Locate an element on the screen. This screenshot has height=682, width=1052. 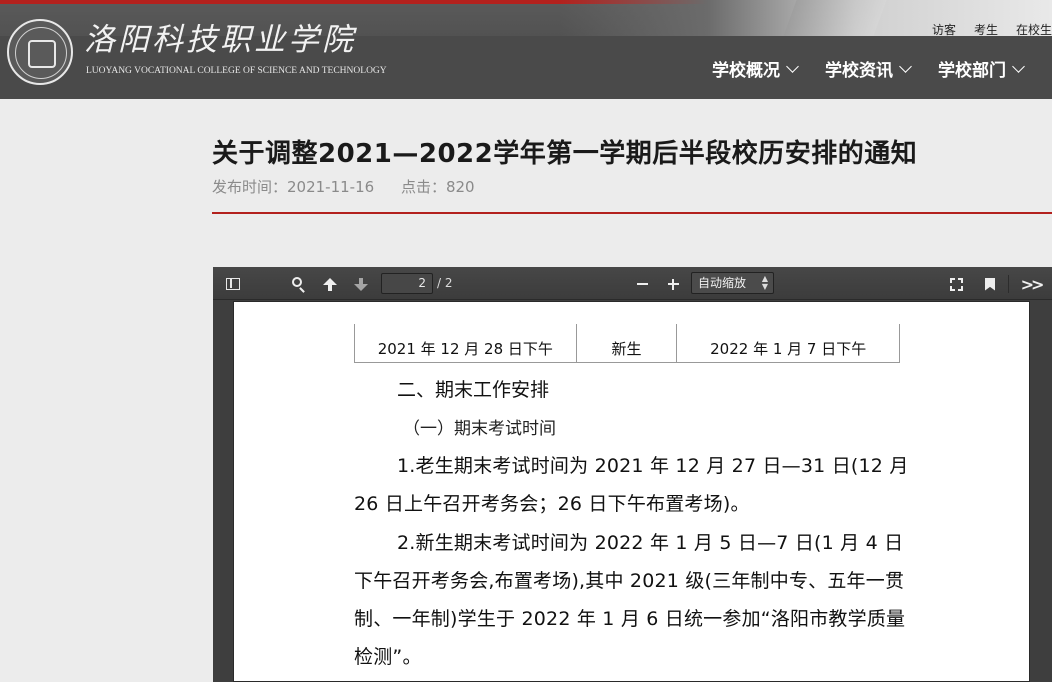
previous-page-icon is located at coordinates (330, 284).